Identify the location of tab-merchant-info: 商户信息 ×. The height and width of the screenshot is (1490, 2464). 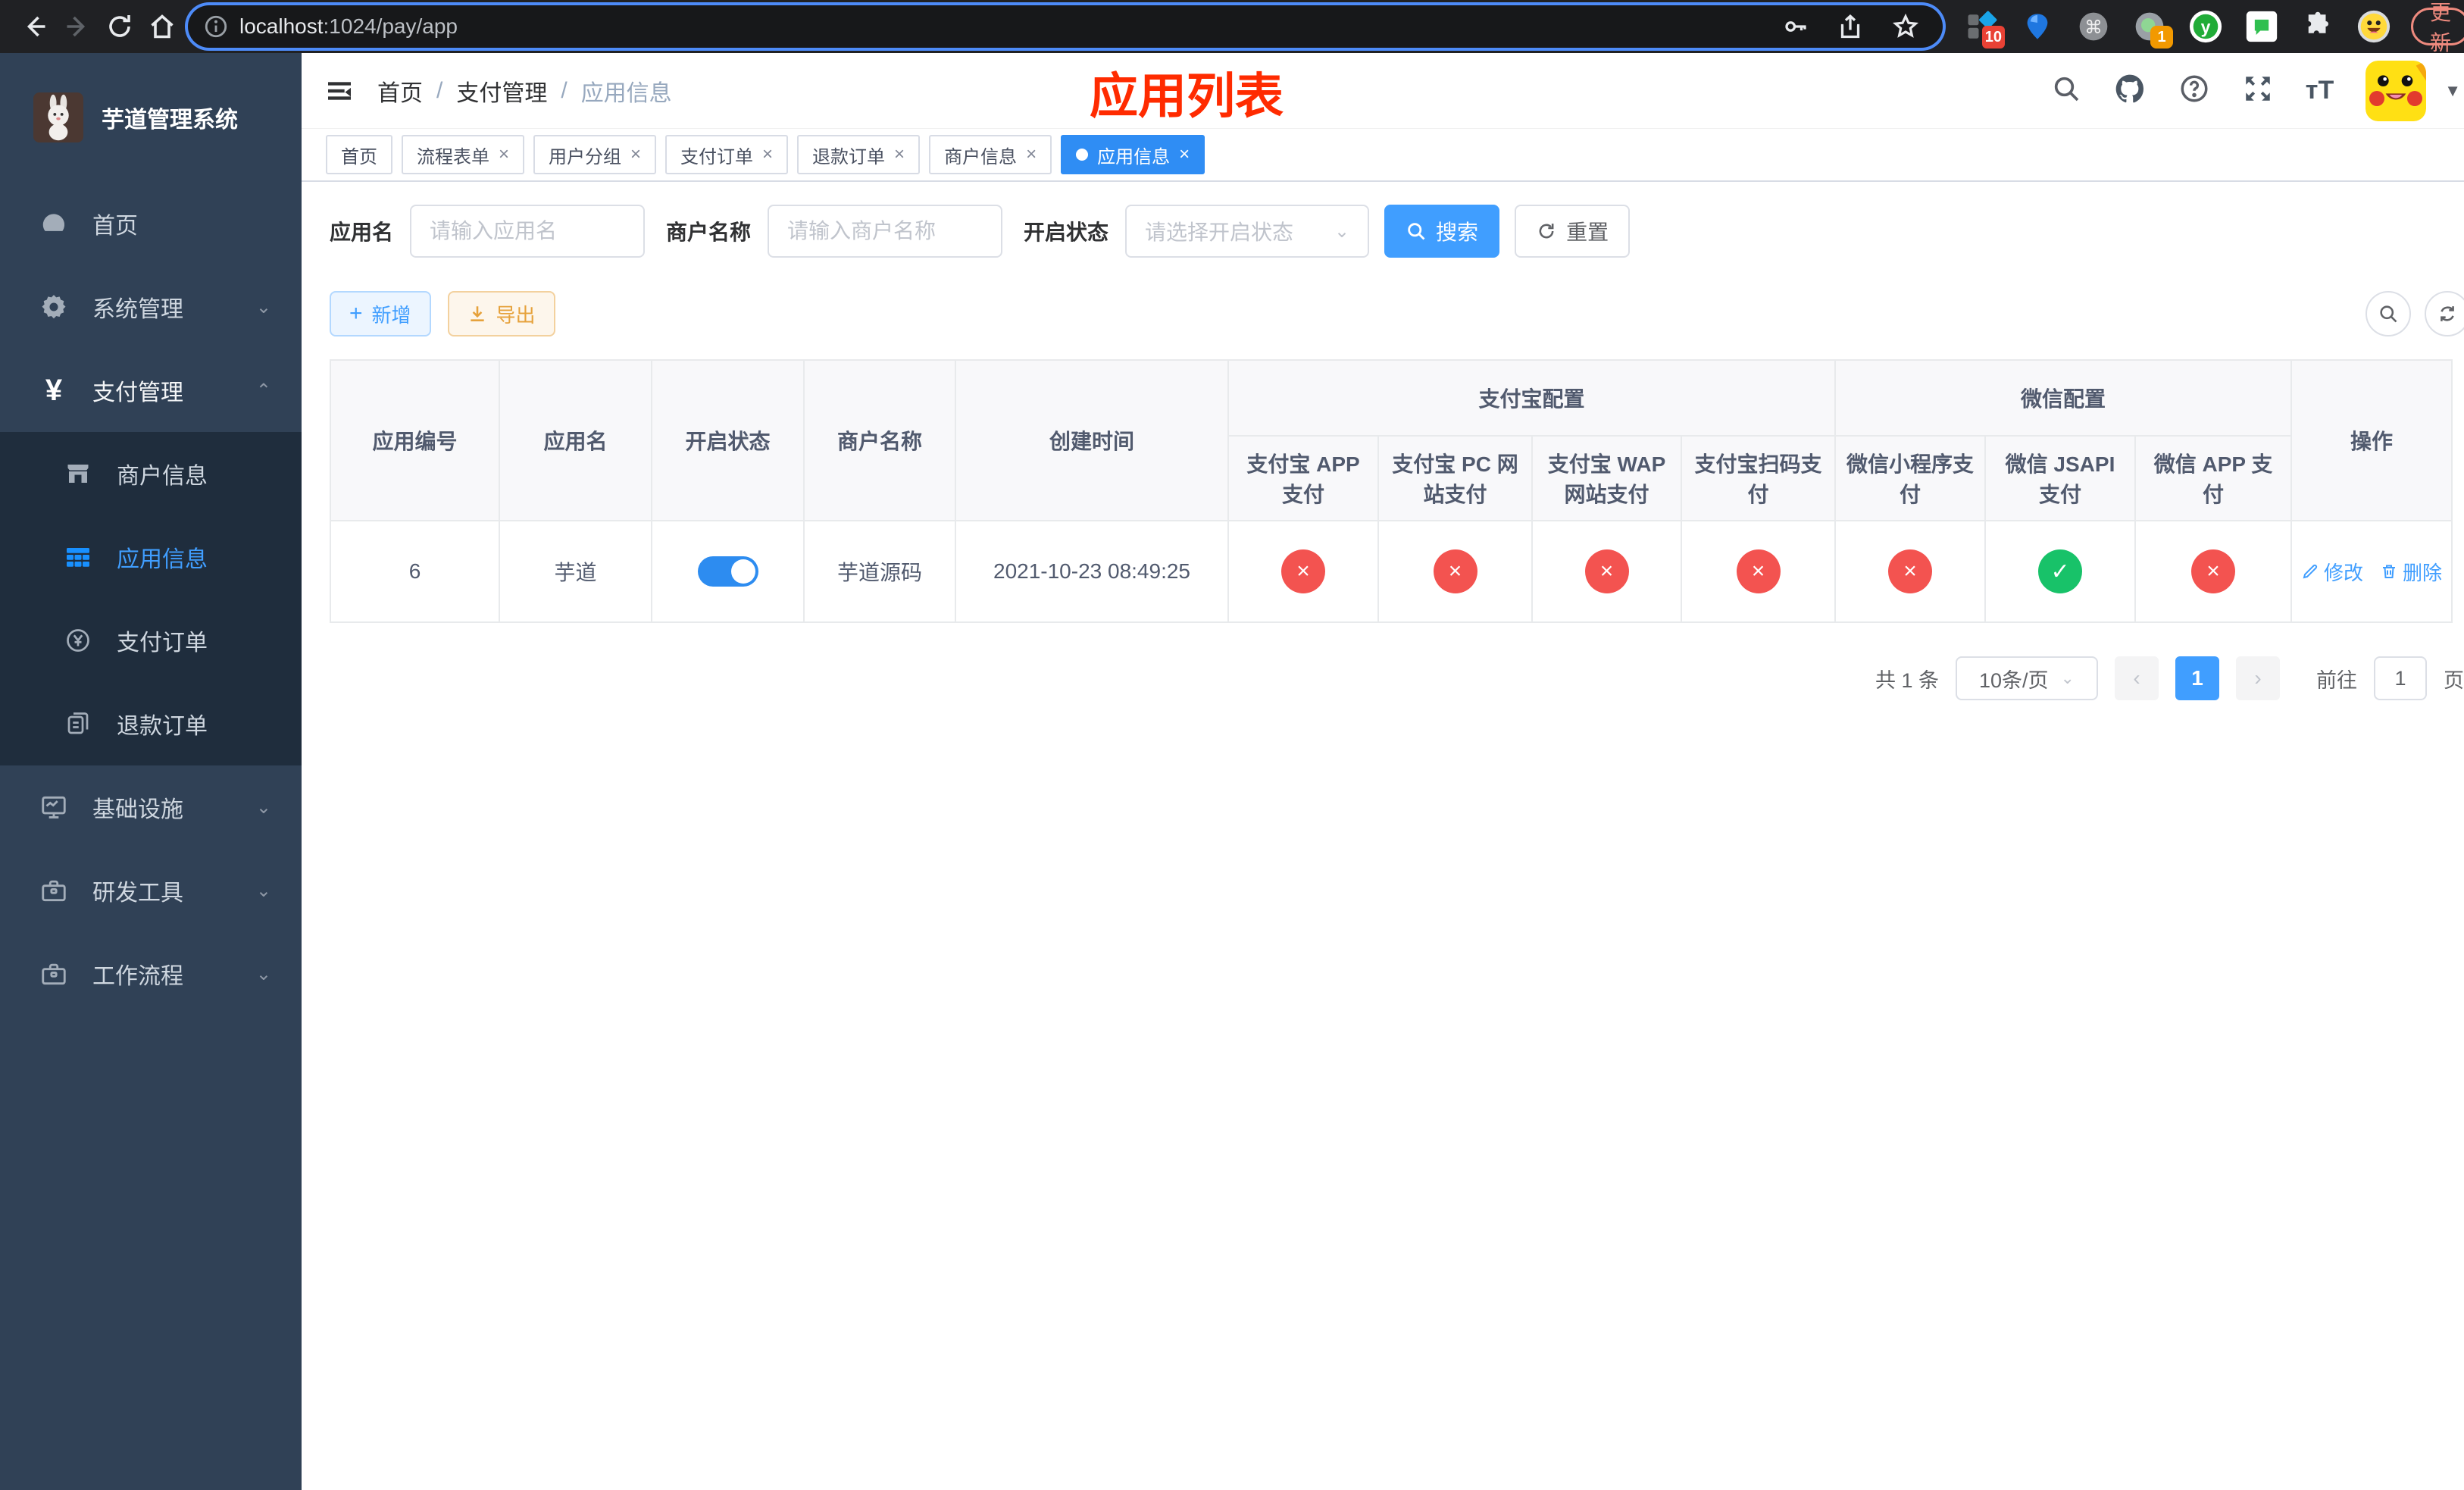
(990, 154).